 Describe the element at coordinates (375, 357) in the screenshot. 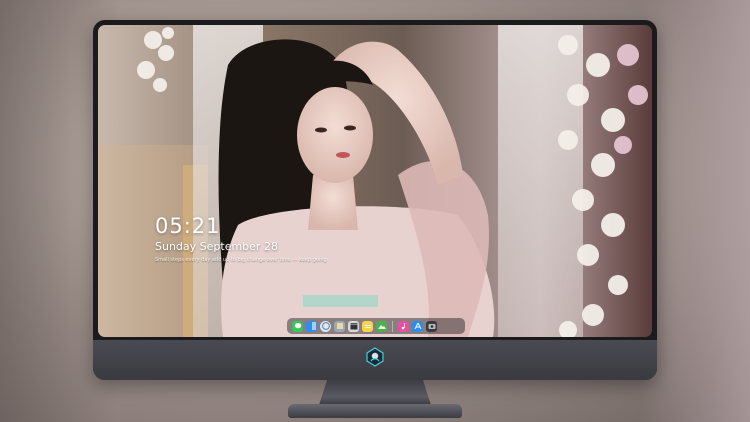

I see `brand-logo-icon` at that location.